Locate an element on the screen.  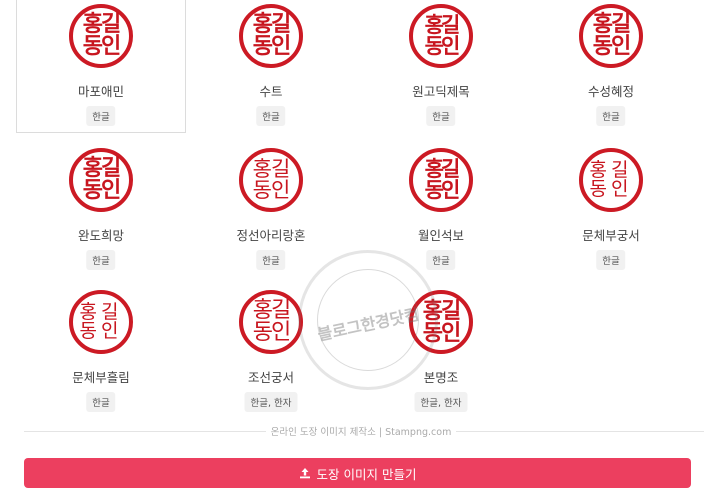
font-name: 본명조 is located at coordinates (441, 377).